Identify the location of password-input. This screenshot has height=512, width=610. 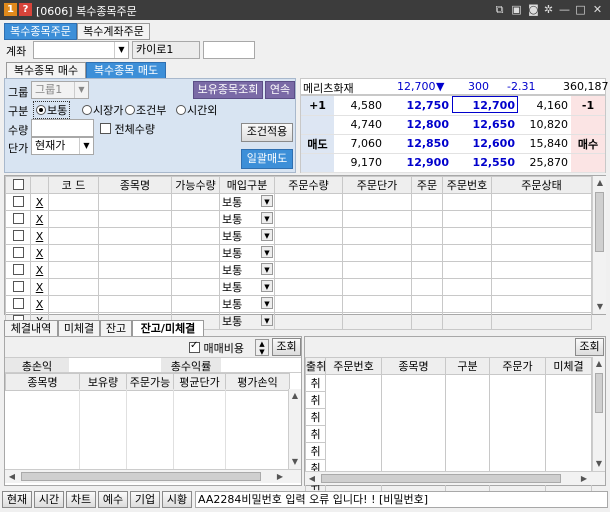
(229, 50).